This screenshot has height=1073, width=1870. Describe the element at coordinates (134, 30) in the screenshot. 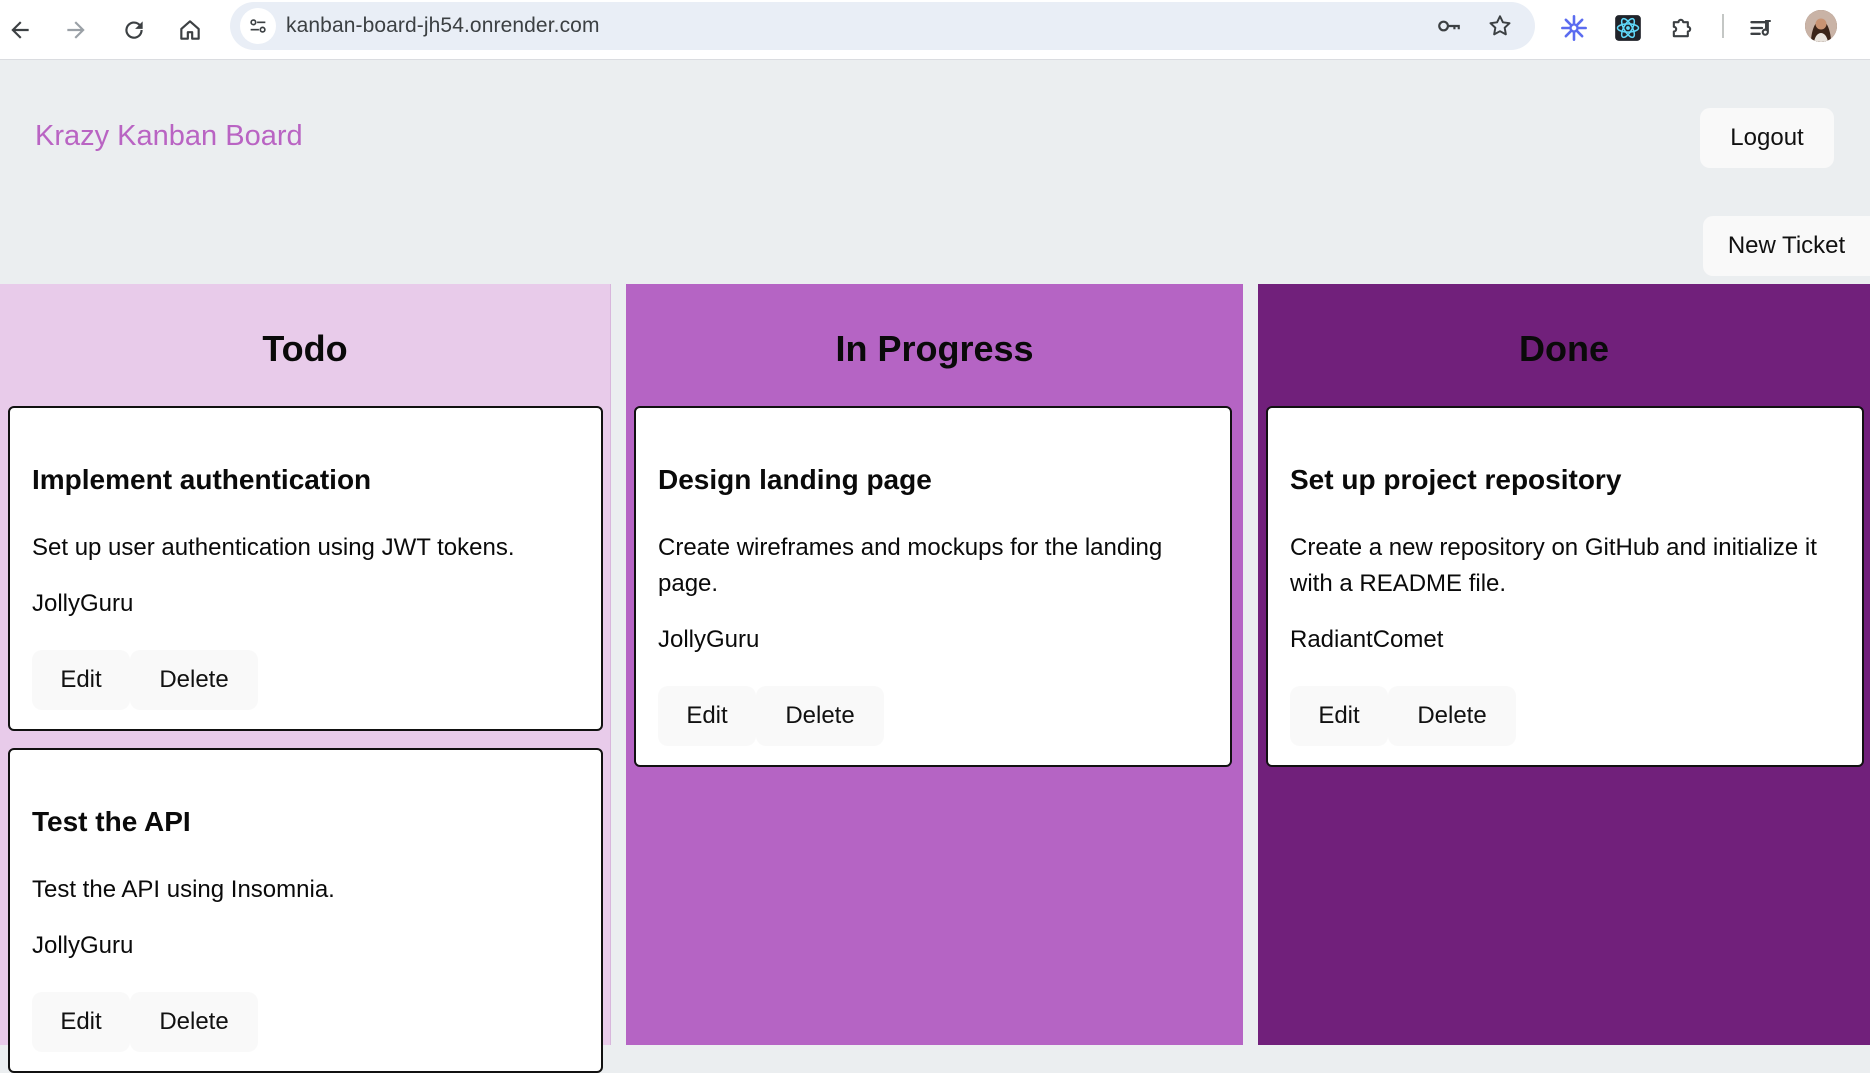

I see `reload-icon` at that location.